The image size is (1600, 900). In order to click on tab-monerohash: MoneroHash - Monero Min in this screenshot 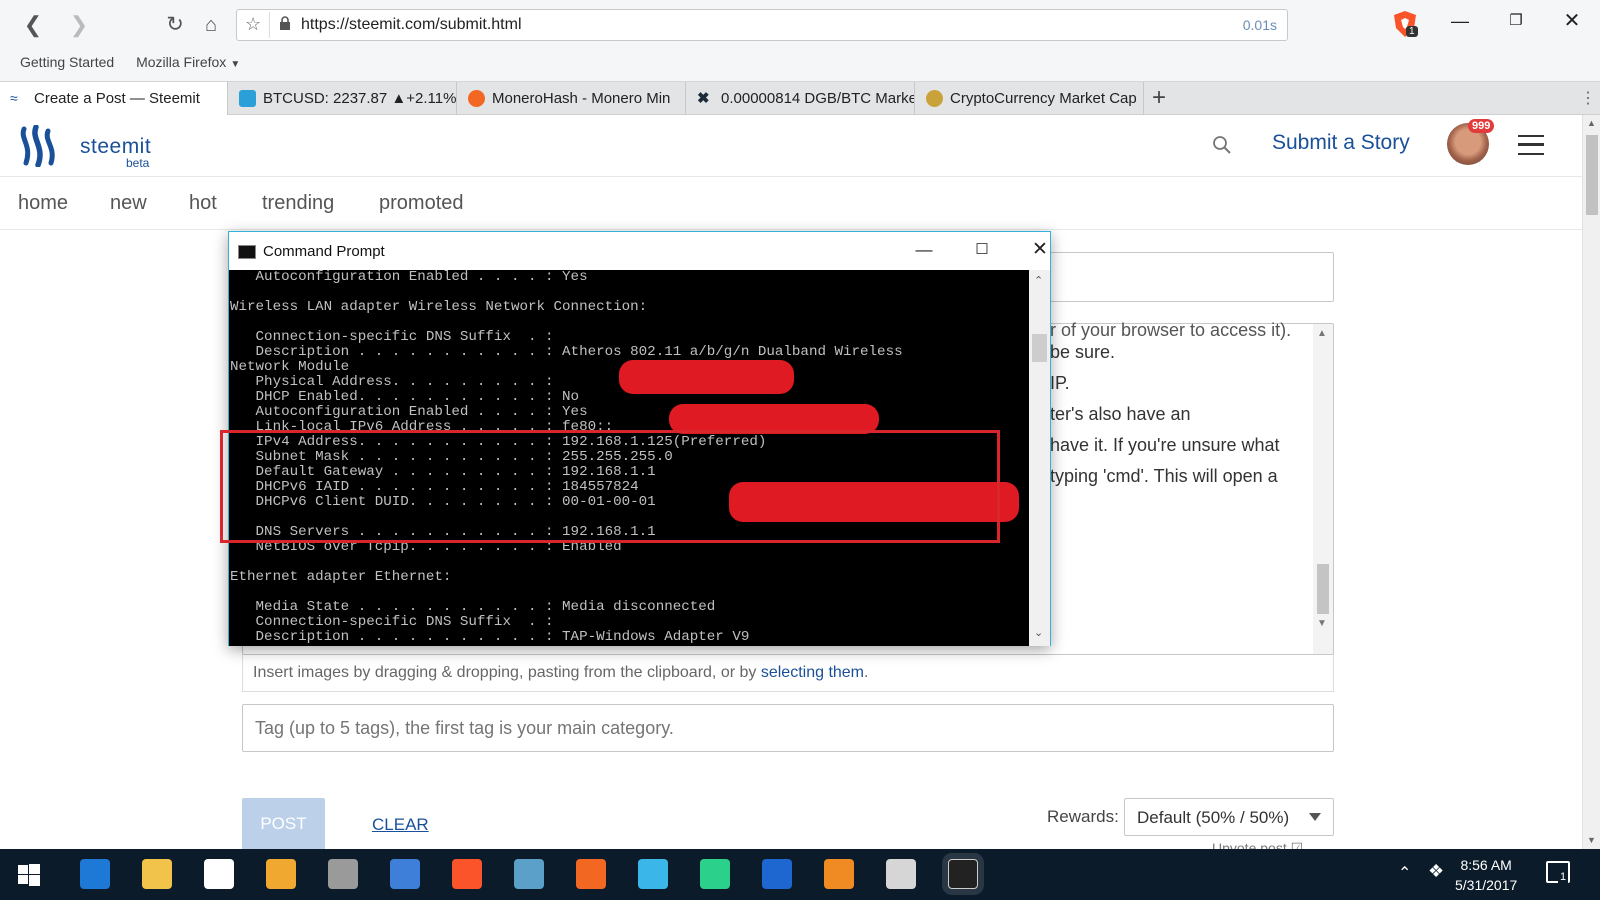, I will do `click(572, 98)`.